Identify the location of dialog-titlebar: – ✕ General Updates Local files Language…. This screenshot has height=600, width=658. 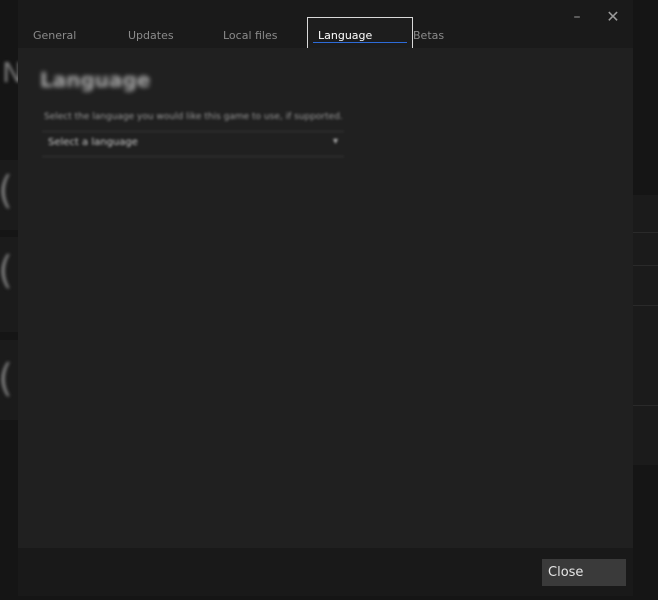
(325, 26).